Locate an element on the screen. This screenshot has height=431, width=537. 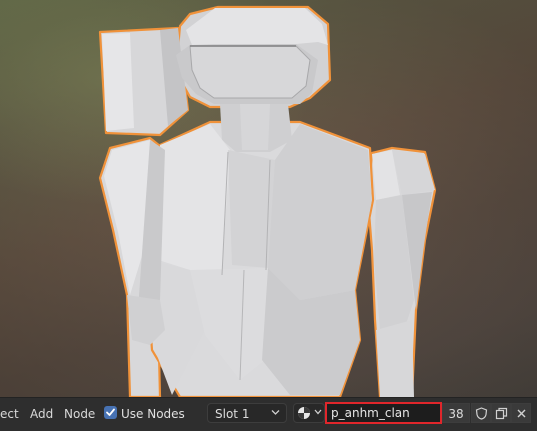
duplicate-material-button is located at coordinates (501, 413).